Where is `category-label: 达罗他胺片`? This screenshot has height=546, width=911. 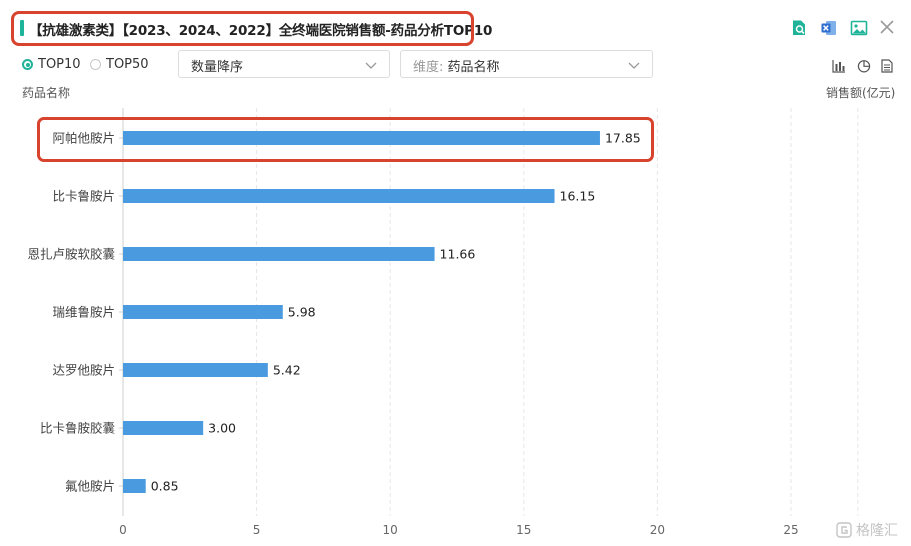 category-label: 达罗他胺片 is located at coordinates (83, 370).